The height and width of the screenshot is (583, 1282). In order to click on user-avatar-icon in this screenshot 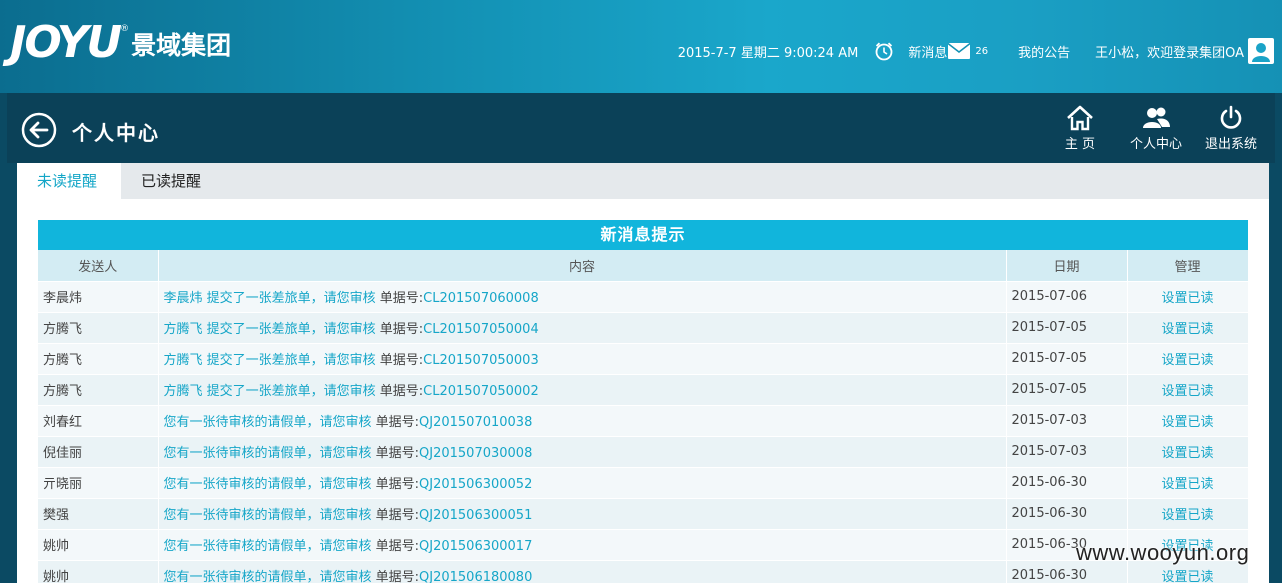, I will do `click(1261, 51)`.